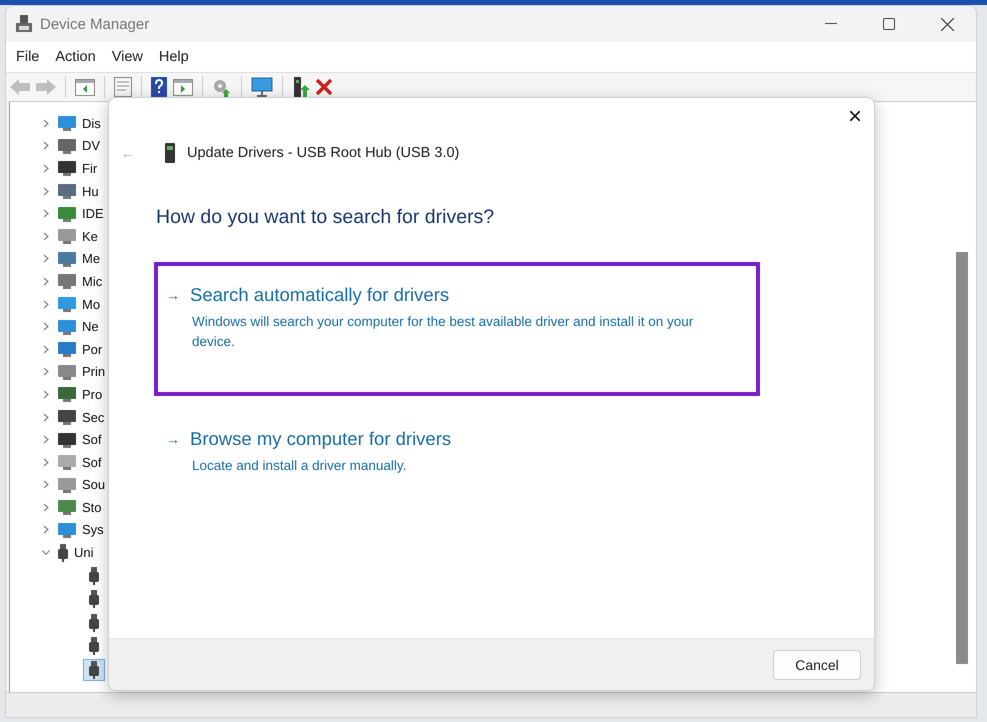 Image resolution: width=987 pixels, height=722 pixels. Describe the element at coordinates (91, 304) in the screenshot. I see `tree-item: Mo` at that location.